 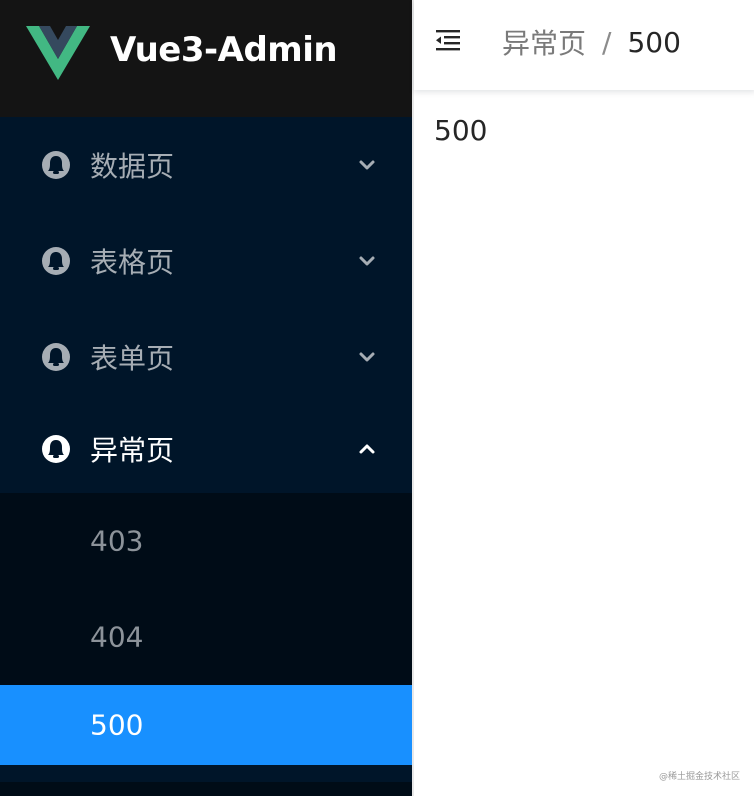 I want to click on breadcrumb-parent: 异常页, so click(x=544, y=42).